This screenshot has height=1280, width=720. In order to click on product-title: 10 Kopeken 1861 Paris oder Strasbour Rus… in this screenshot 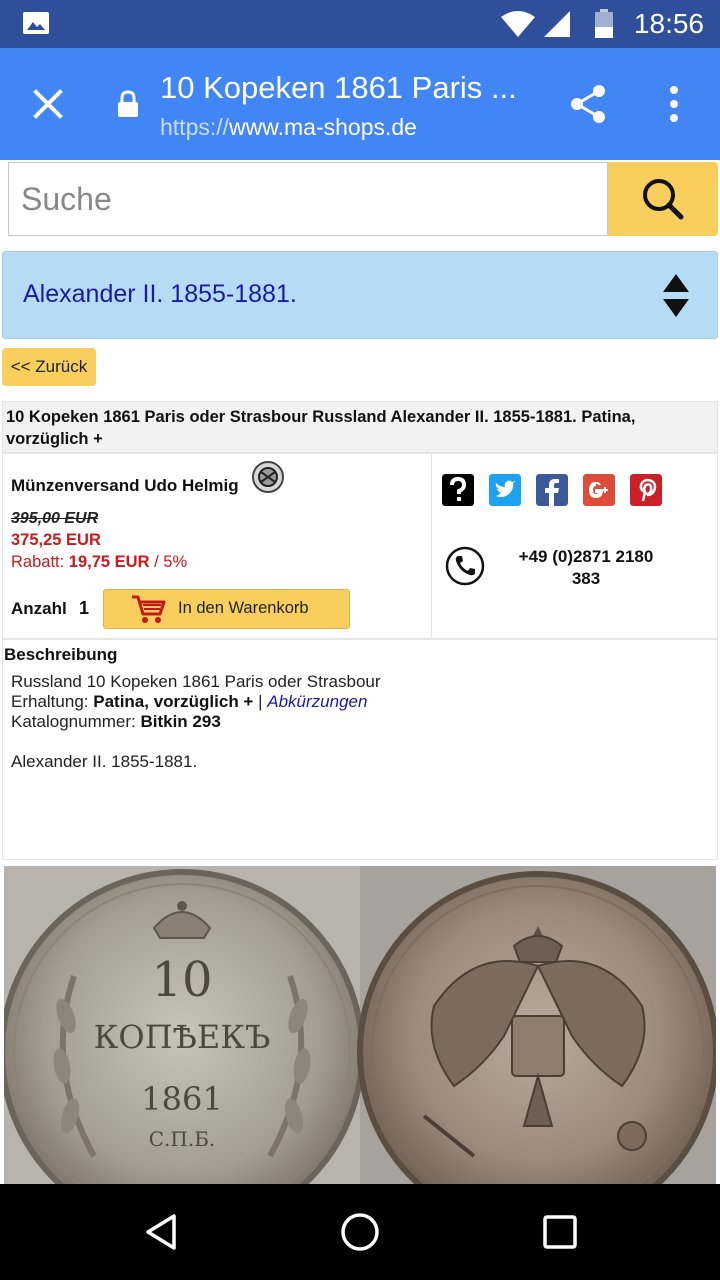, I will do `click(360, 427)`.